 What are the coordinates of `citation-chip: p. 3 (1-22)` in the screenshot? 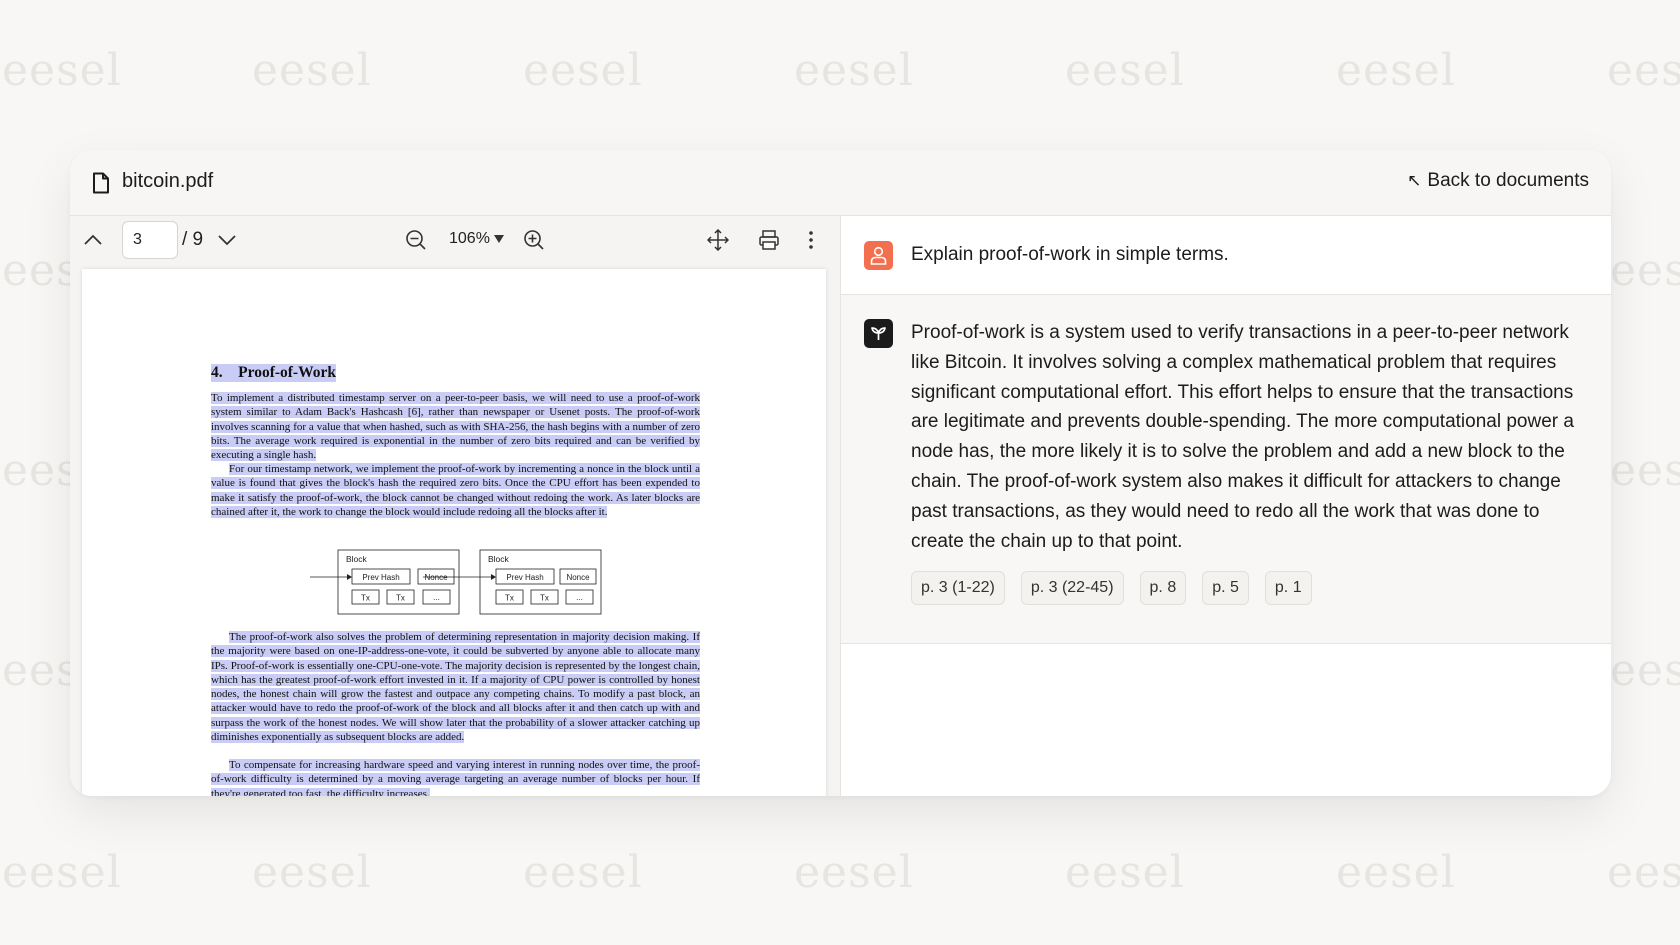 It's located at (958, 588).